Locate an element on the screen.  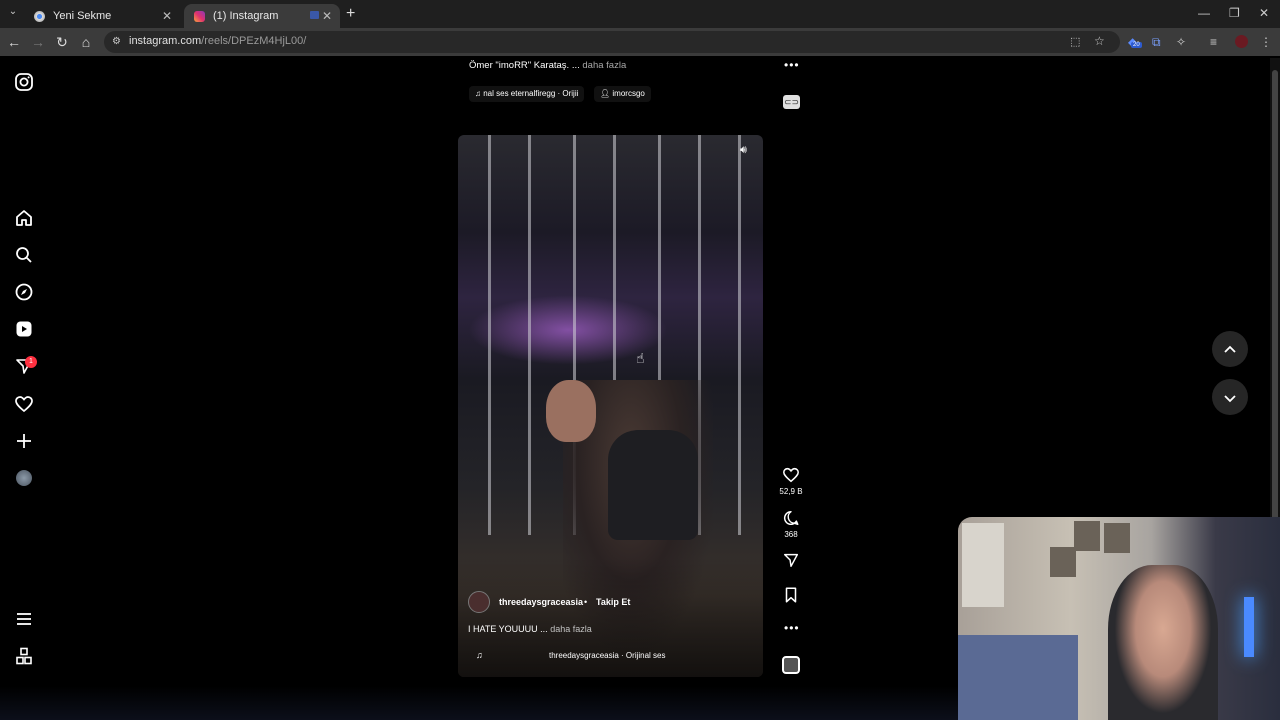
address-bar: ⚙ instagram.com/reels/DPEzM4HjL00/ ⬚ ☆ is located at coordinates (612, 42).